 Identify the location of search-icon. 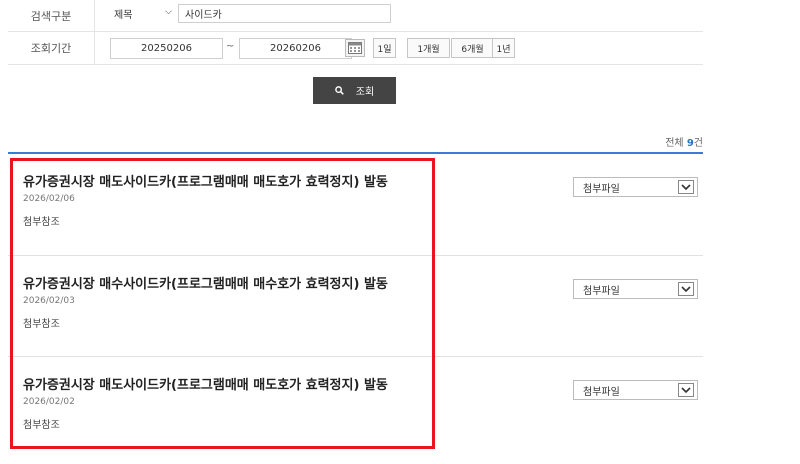
(339, 90).